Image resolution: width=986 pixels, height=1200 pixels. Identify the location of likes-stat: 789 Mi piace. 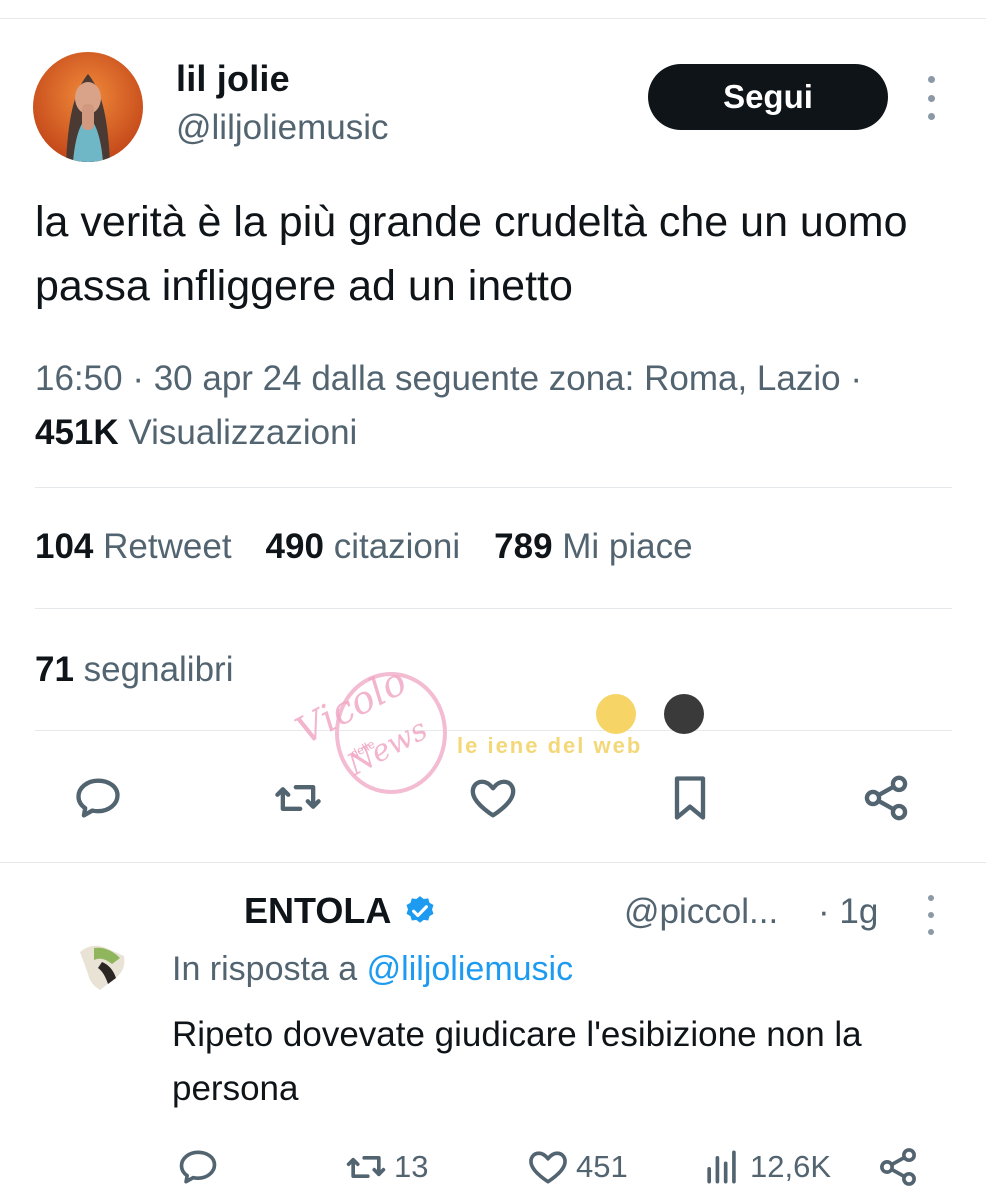
(593, 546).